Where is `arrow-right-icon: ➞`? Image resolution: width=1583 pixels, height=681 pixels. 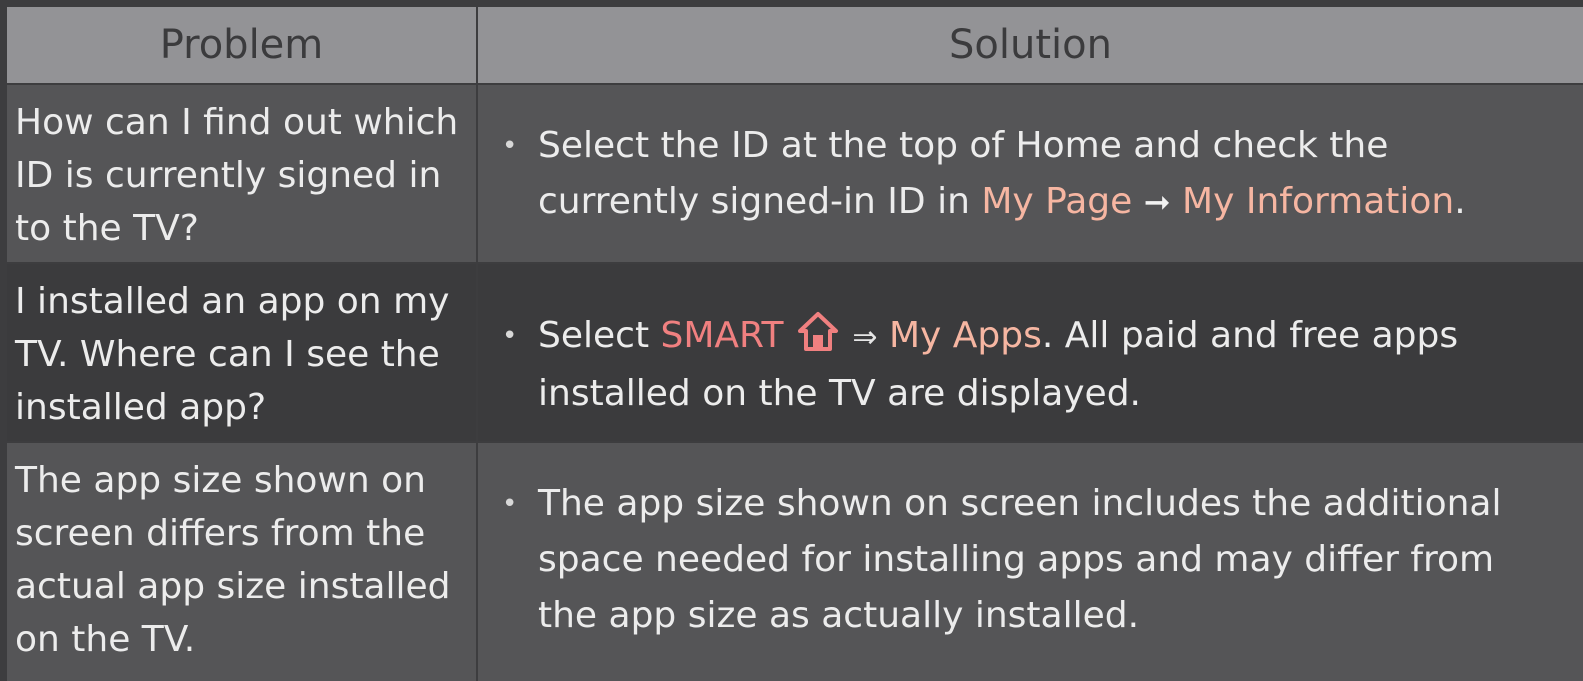 arrow-right-icon: ➞ is located at coordinates (1157, 202).